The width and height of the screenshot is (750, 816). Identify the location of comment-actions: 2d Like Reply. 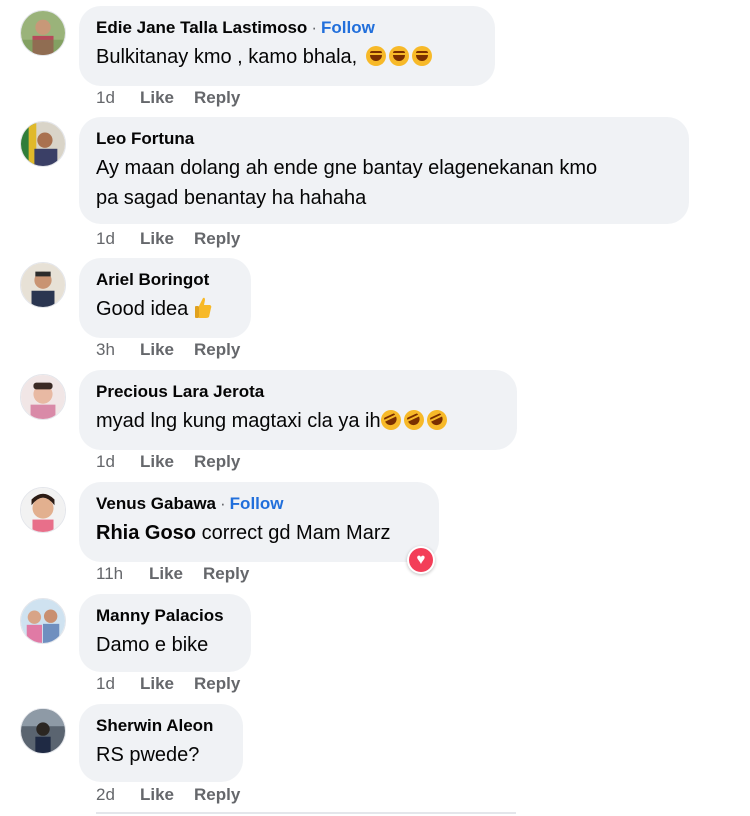
(168, 795).